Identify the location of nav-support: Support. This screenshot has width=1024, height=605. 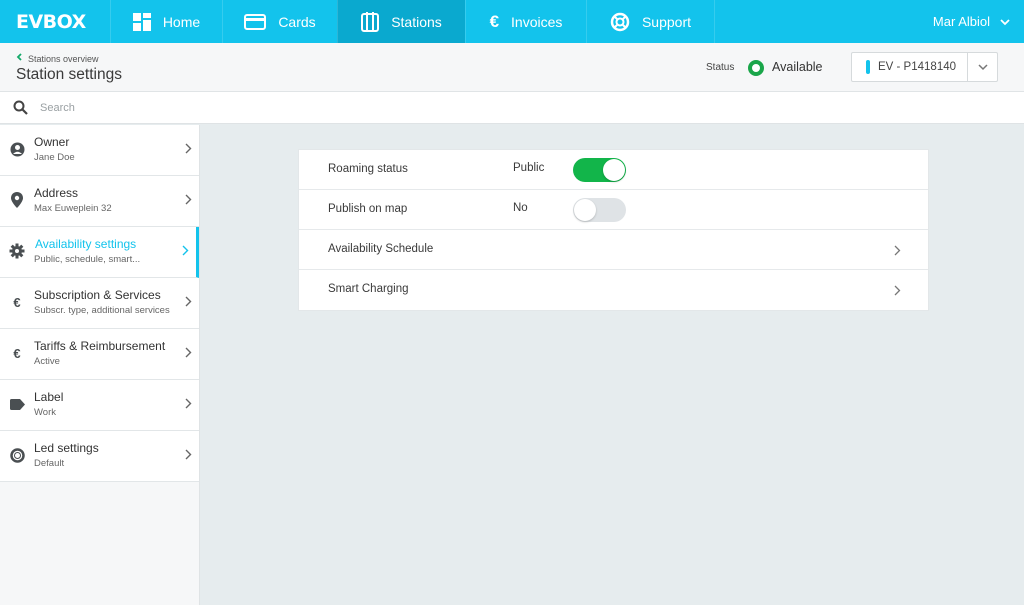
(650, 21).